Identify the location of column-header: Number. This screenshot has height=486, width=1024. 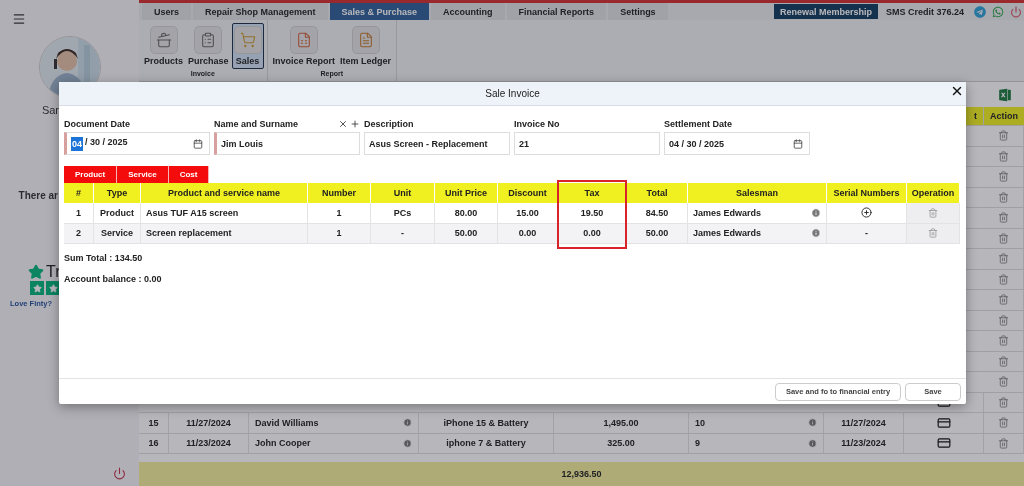
(339, 193).